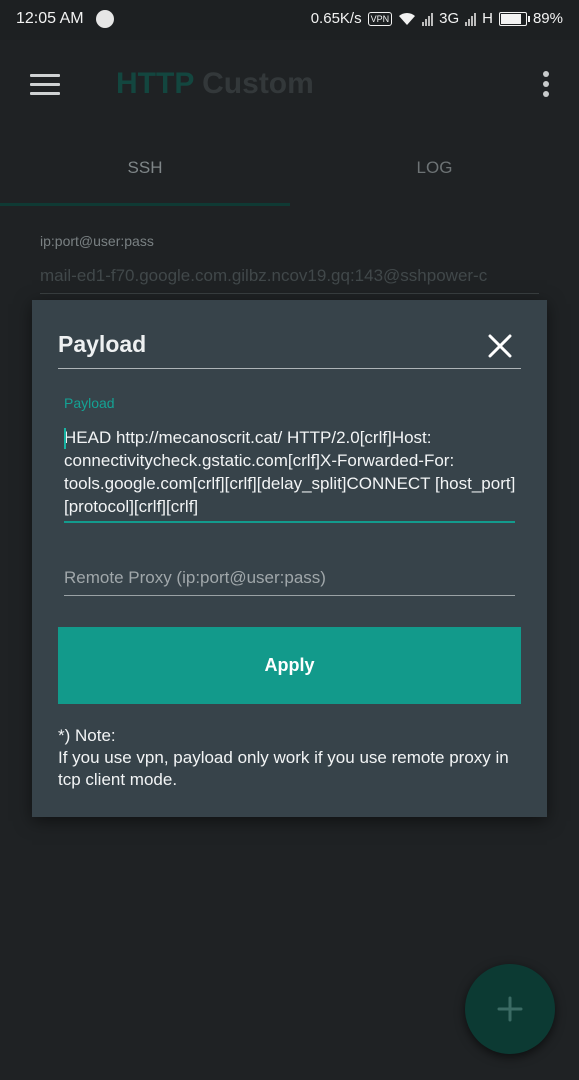  Describe the element at coordinates (45, 84) in the screenshot. I see `hamburger-icon` at that location.